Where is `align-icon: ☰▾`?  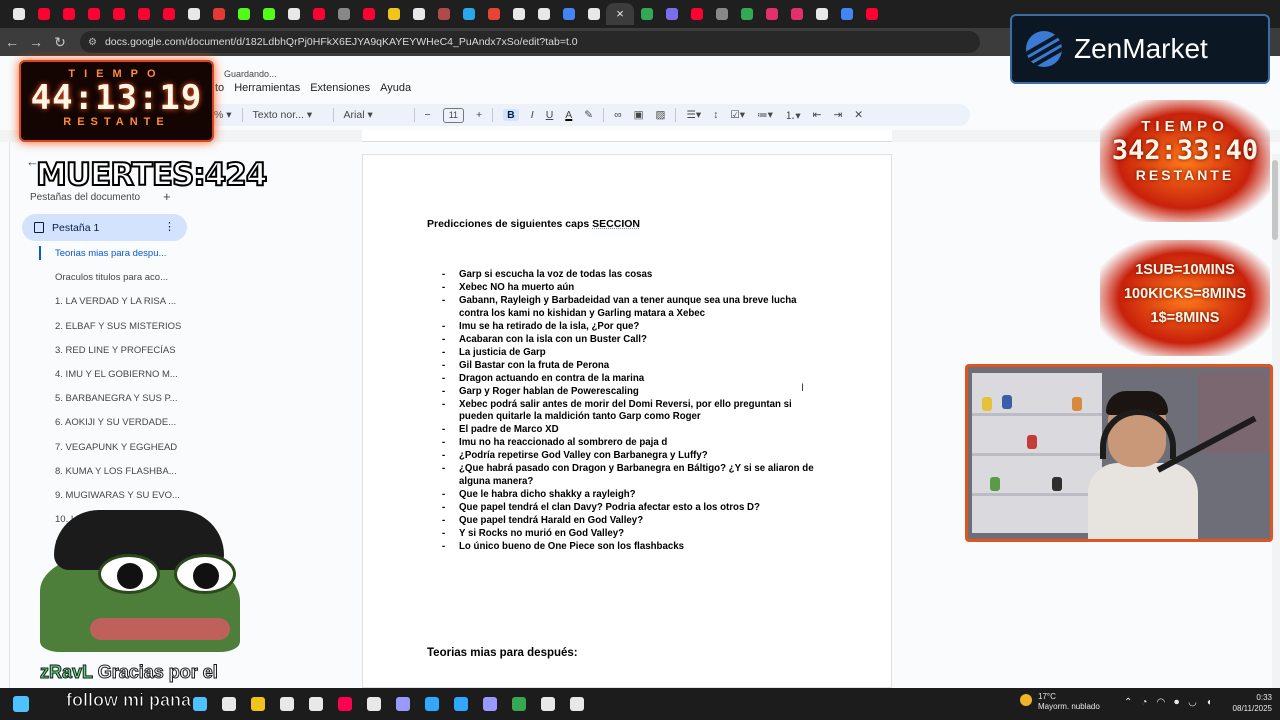 align-icon: ☰▾ is located at coordinates (693, 115).